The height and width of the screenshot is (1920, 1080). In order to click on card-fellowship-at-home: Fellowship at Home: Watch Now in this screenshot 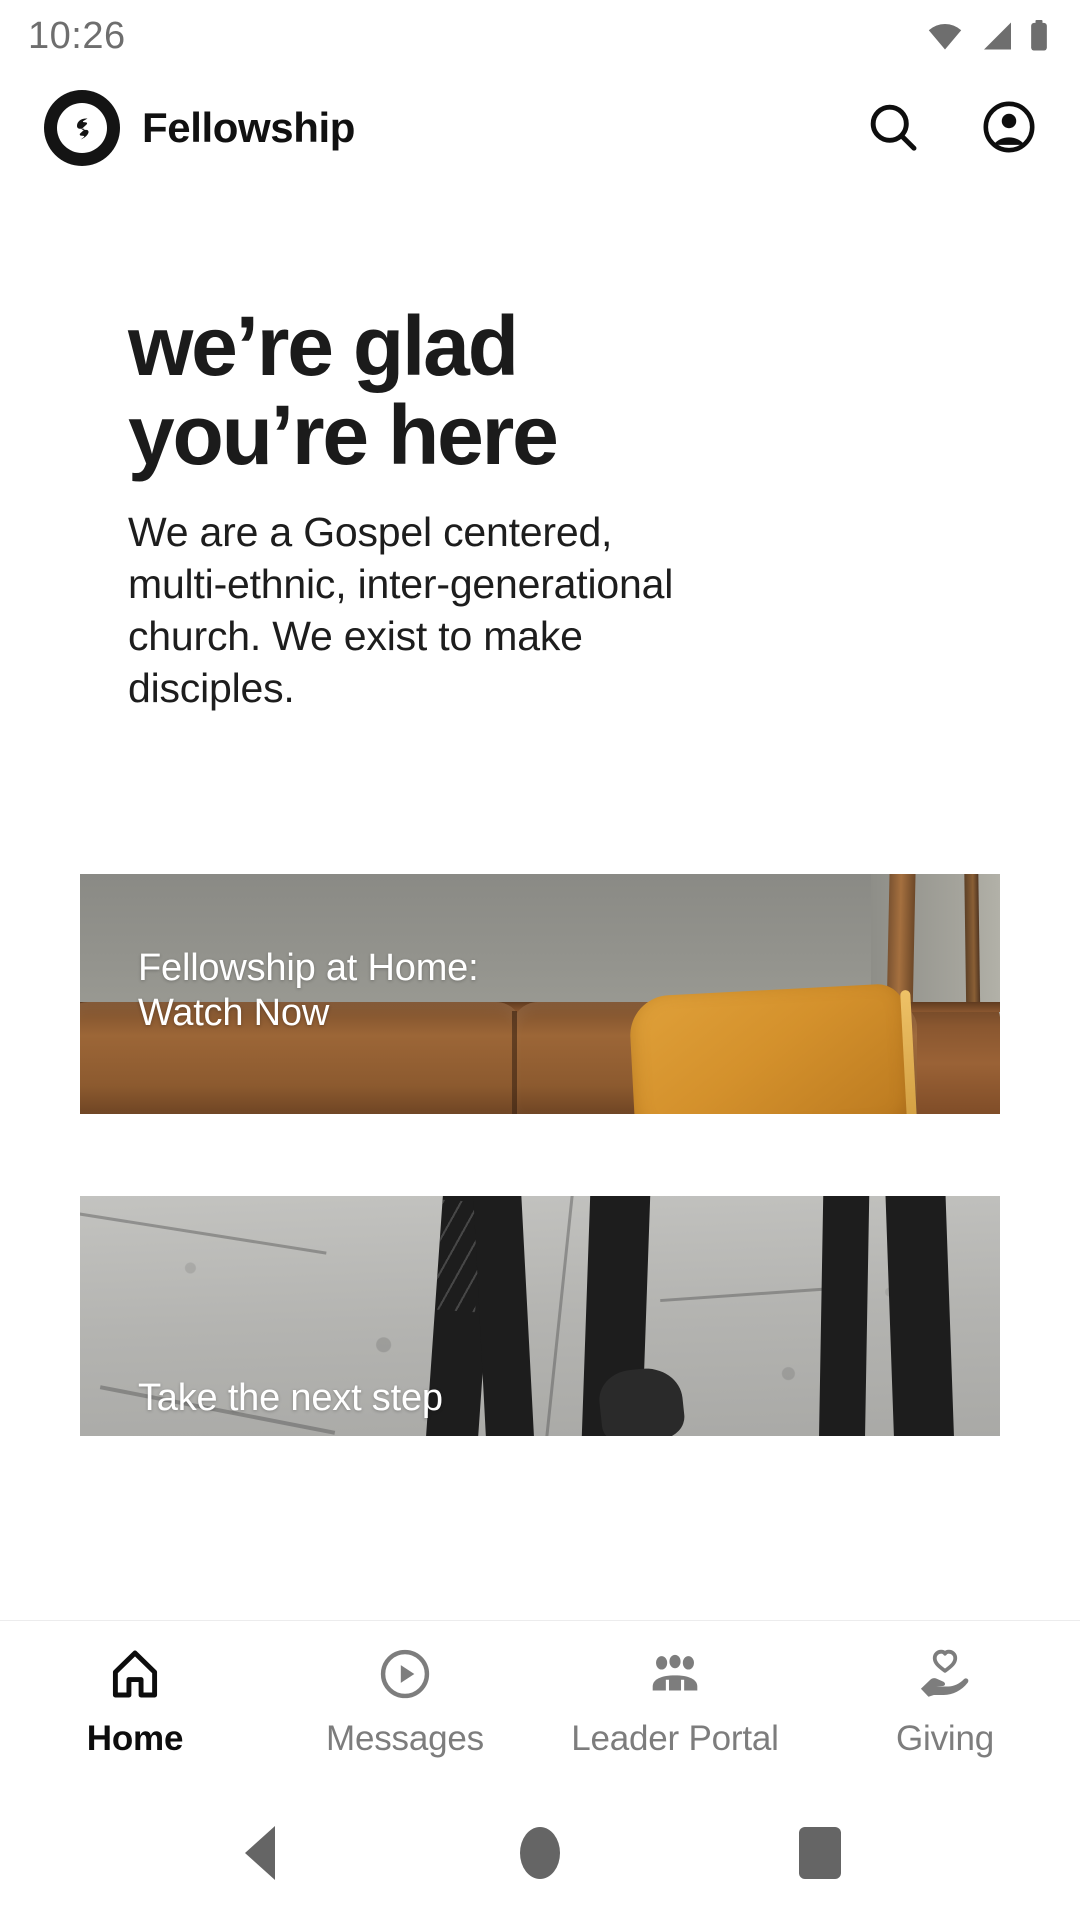, I will do `click(540, 994)`.